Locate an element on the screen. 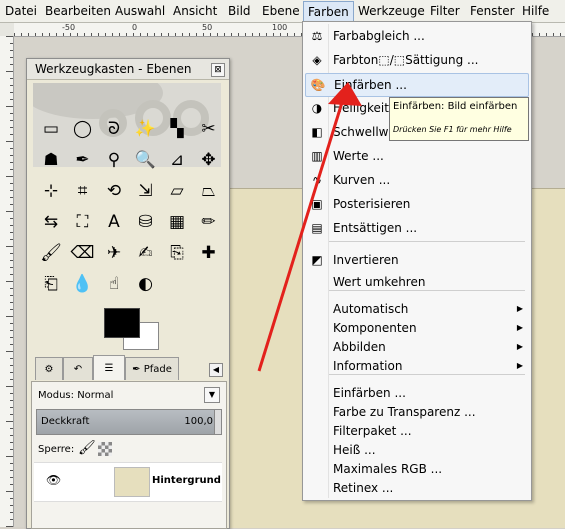  layer-thumbnail is located at coordinates (132, 482).